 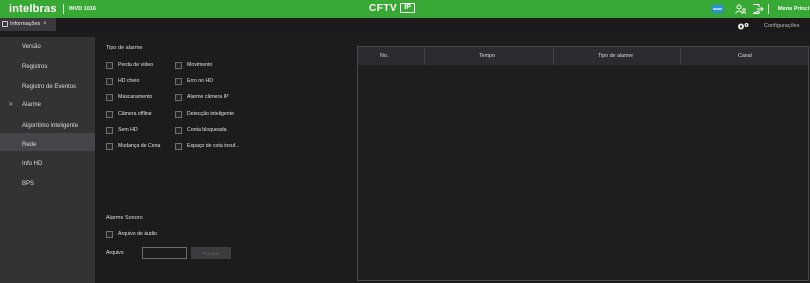 What do you see at coordinates (200, 65) in the screenshot?
I see `checkbox-label: Movimento` at bounding box center [200, 65].